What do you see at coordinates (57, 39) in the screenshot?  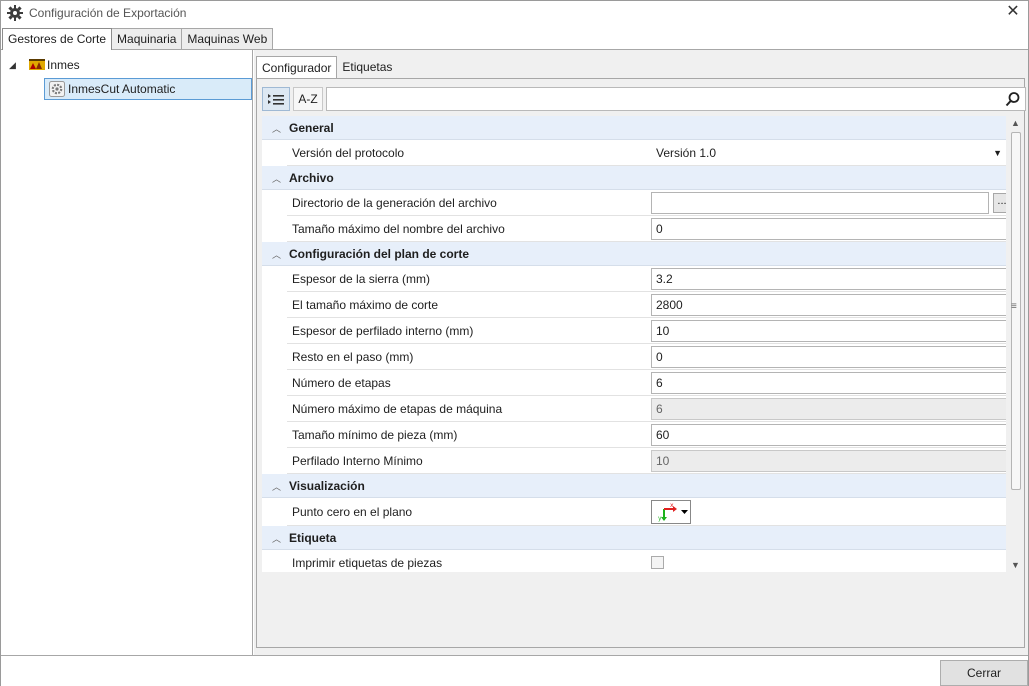 I see `tab-gestores-de-corte: Gestores de Corte` at bounding box center [57, 39].